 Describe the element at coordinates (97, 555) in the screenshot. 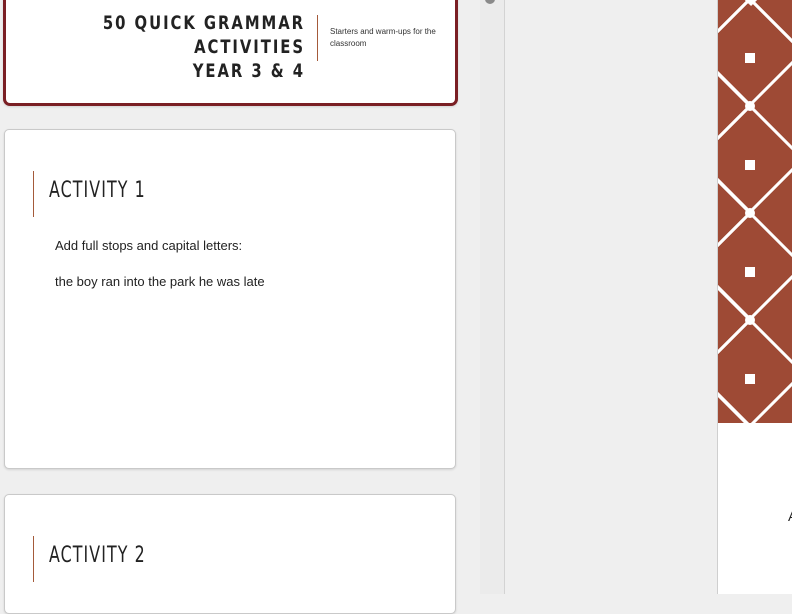

I see `activity-2-title: ACTIVITY 2` at that location.